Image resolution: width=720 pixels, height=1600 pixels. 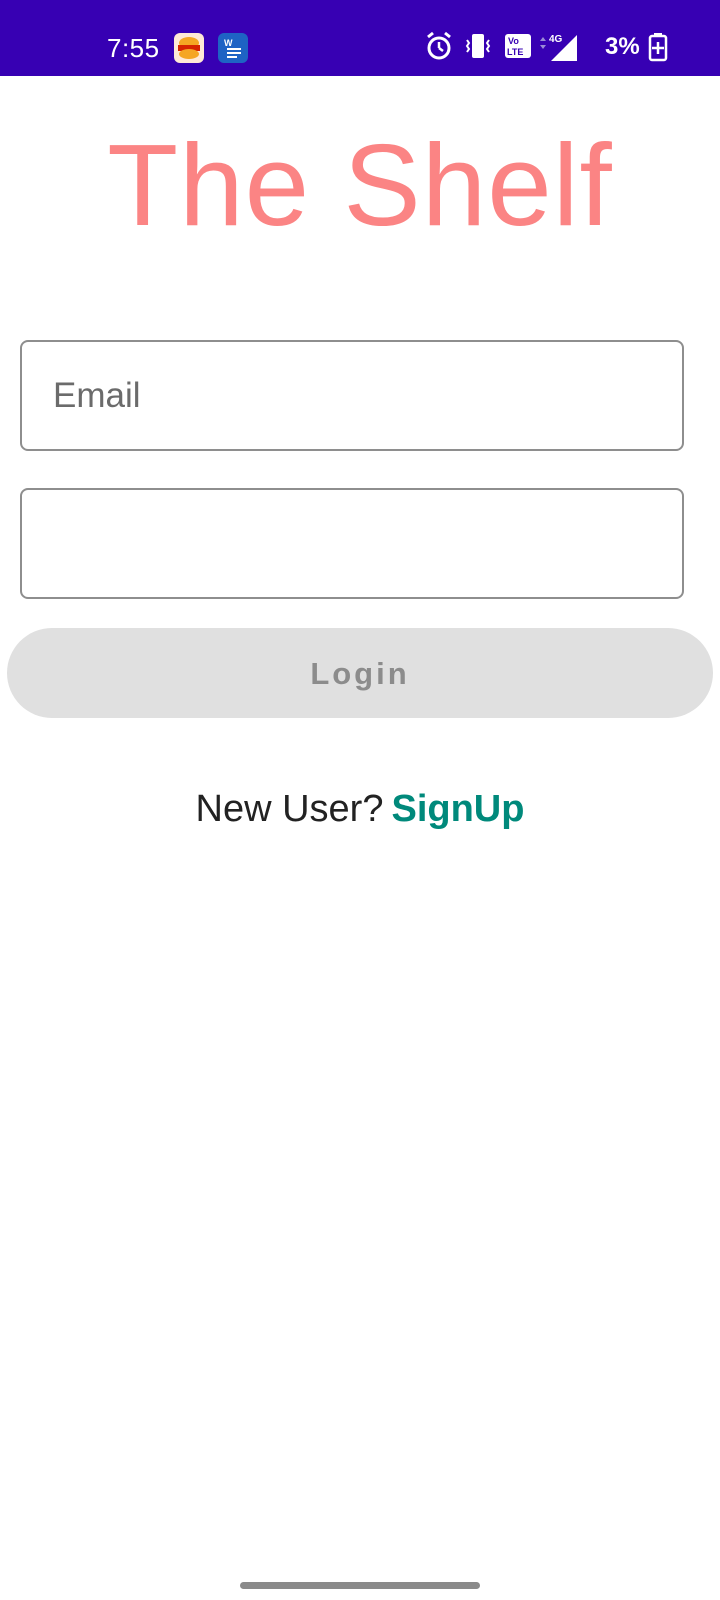 I want to click on battery-percent: 3%, so click(x=622, y=46).